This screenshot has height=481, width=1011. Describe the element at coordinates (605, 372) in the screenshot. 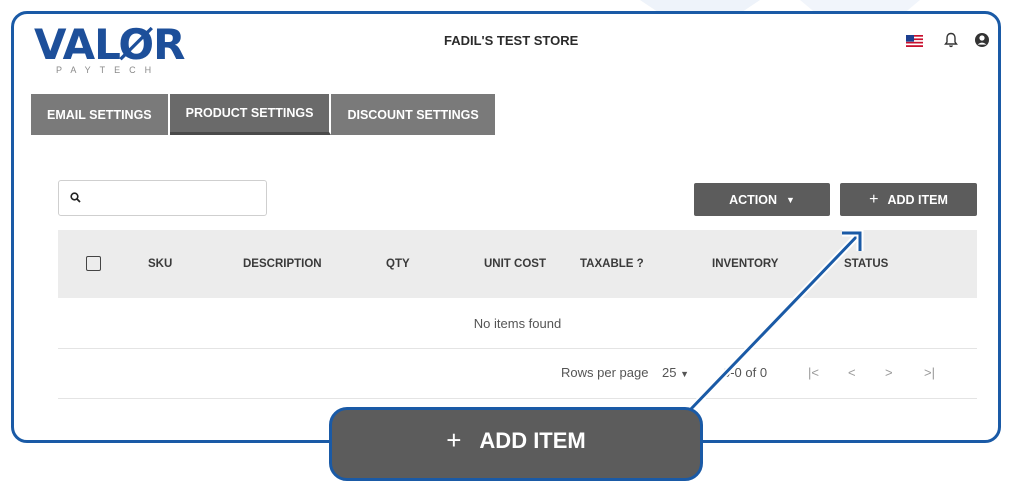

I see `rows-per-page-label: Rows per page` at that location.